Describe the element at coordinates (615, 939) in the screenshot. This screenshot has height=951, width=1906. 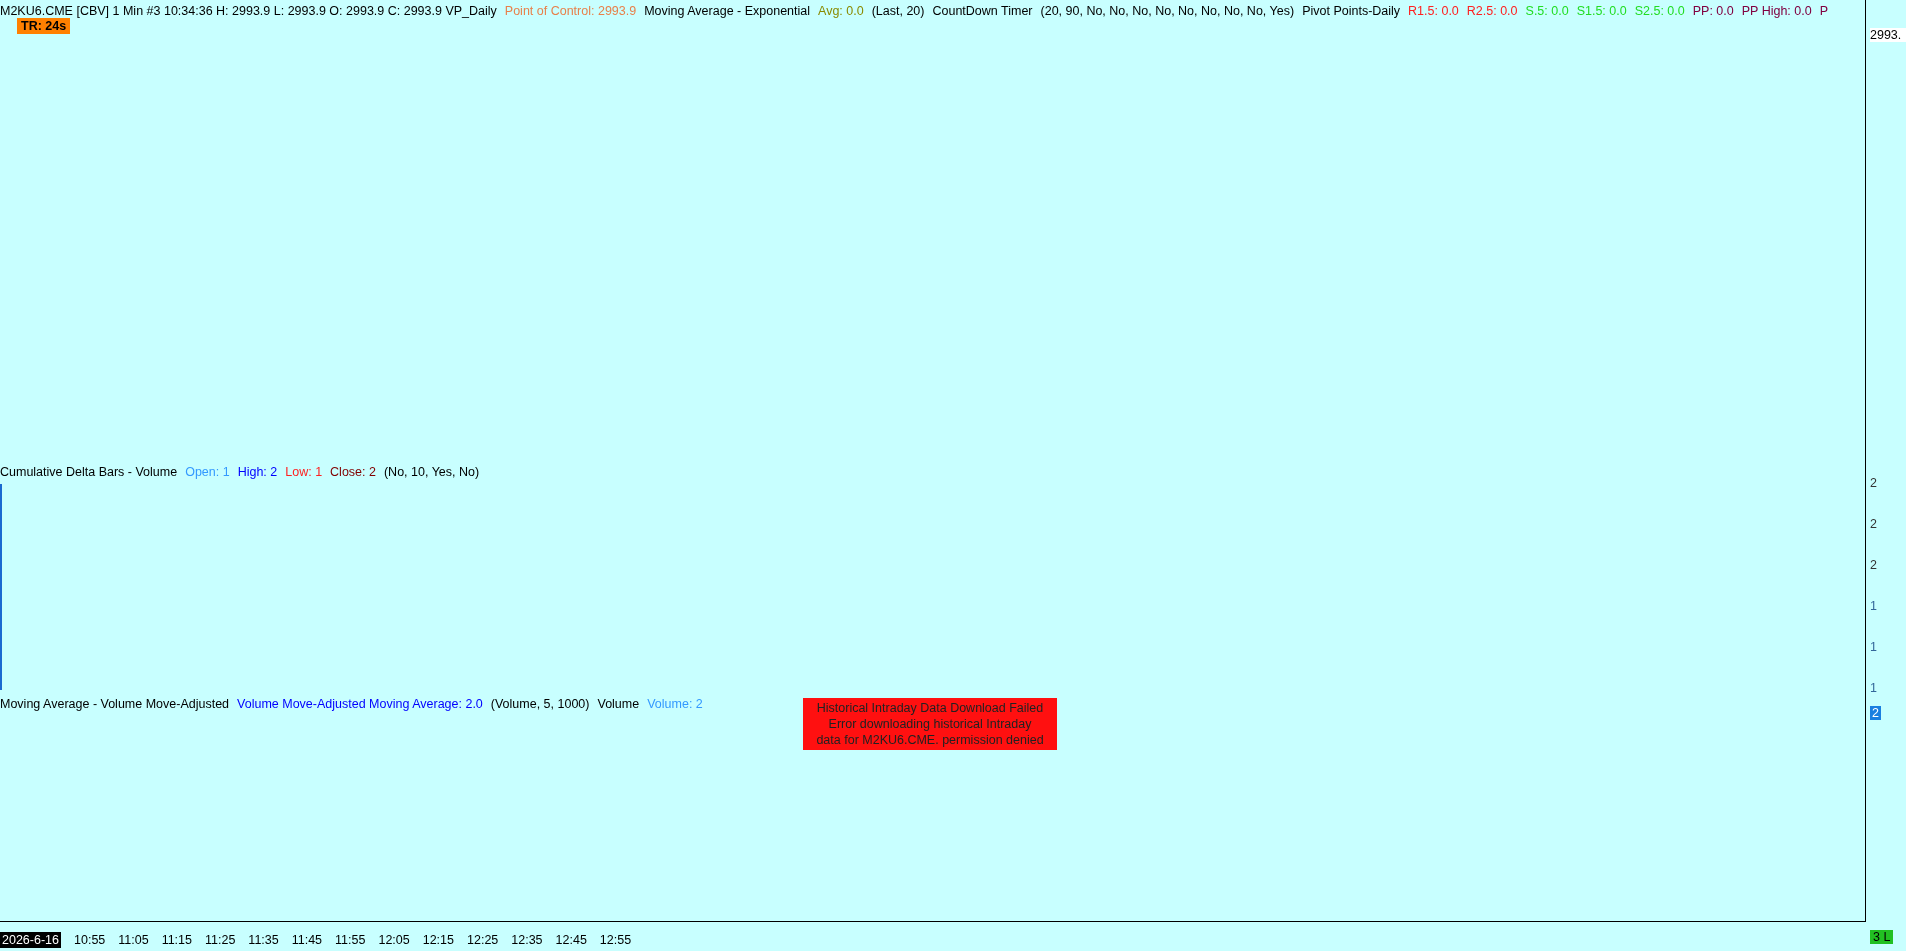
I see `time-label: 12:55` at that location.